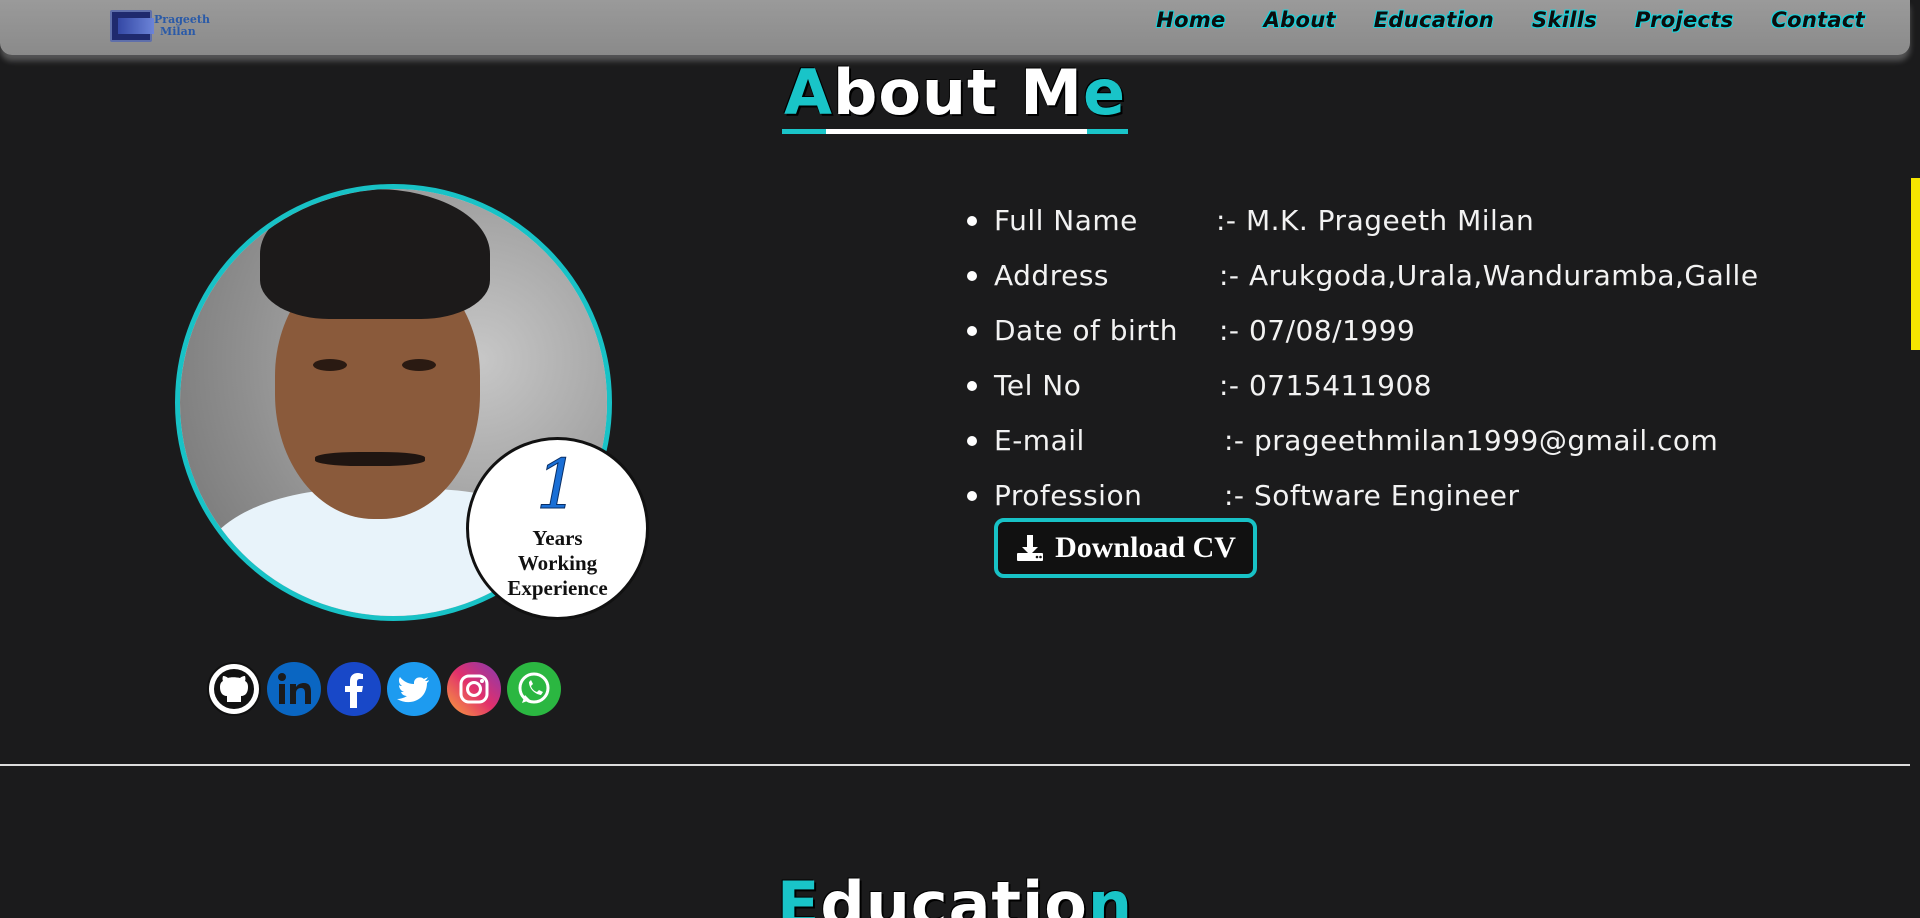  What do you see at coordinates (1564, 20) in the screenshot?
I see `nav-skills: Skills` at bounding box center [1564, 20].